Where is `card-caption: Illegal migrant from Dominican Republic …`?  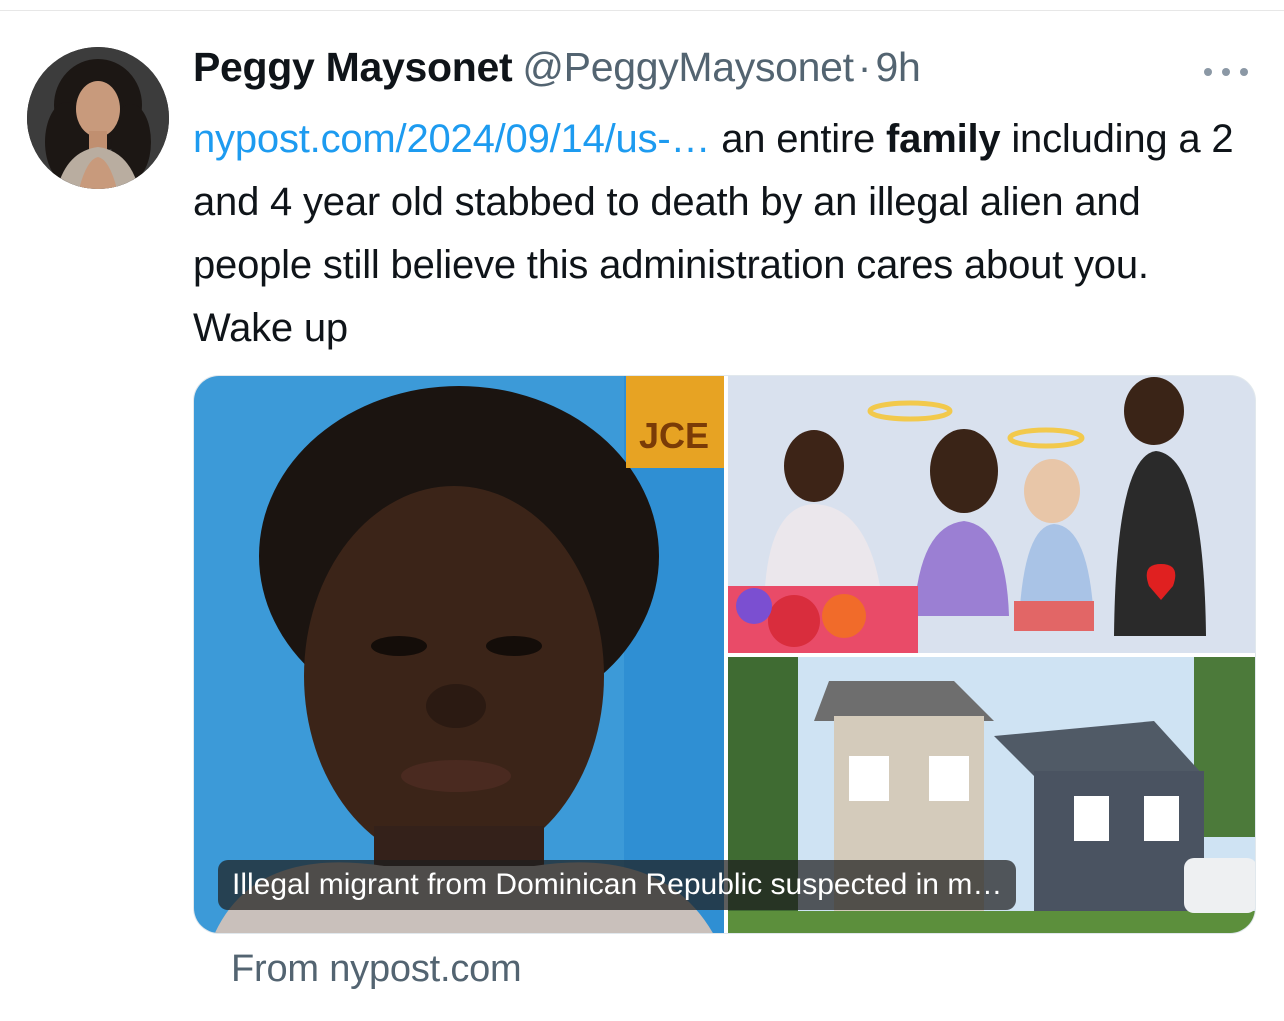
card-caption: Illegal migrant from Dominican Republic … is located at coordinates (617, 885).